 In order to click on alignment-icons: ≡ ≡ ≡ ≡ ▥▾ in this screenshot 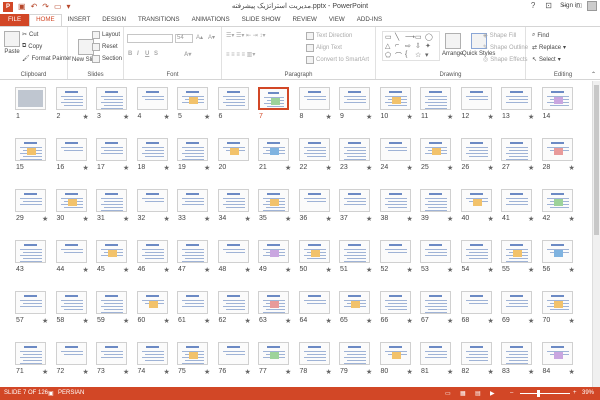, I will do `click(240, 54)`.